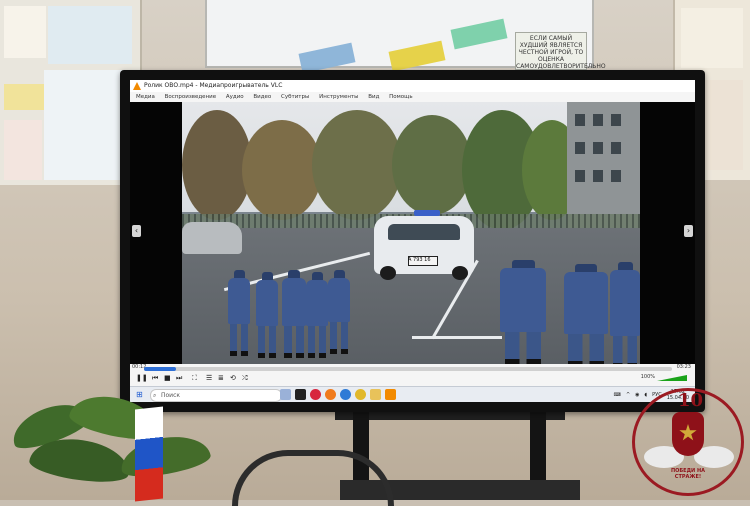 The width and height of the screenshot is (750, 506). I want to click on vlc-window-title: Ролик ОВО.mp4 - Медиапроигрыватель VLC, so click(213, 85).